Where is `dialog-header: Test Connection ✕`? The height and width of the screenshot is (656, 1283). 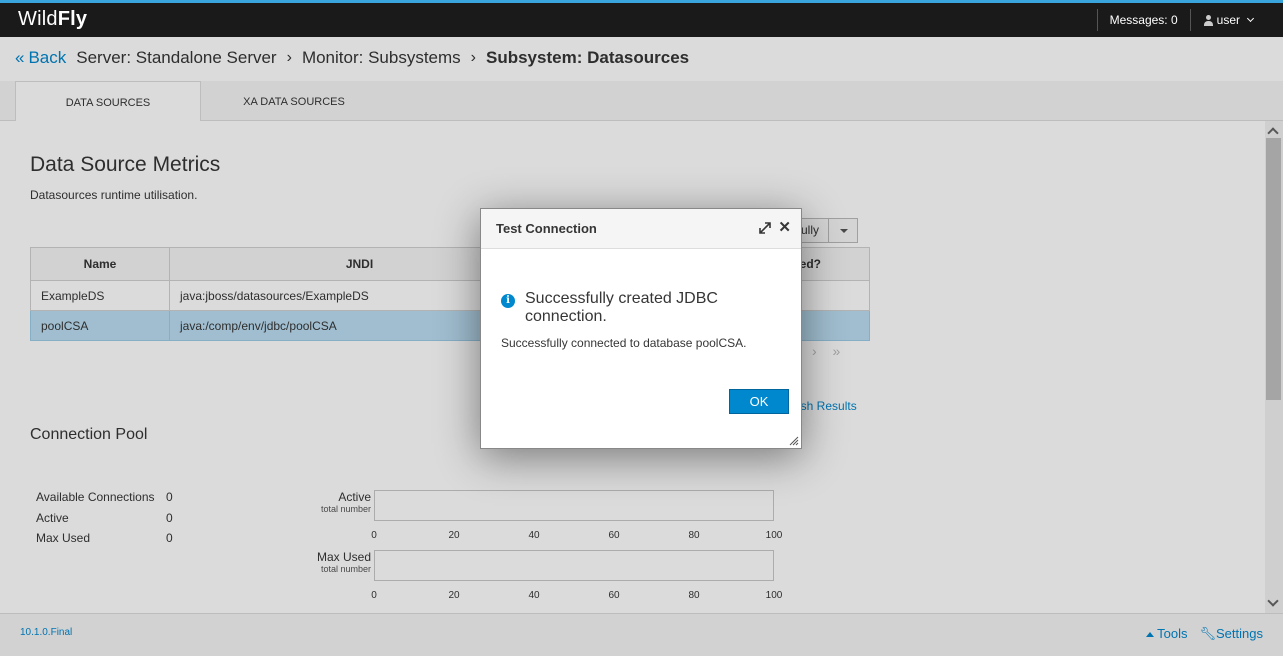 dialog-header: Test Connection ✕ is located at coordinates (641, 229).